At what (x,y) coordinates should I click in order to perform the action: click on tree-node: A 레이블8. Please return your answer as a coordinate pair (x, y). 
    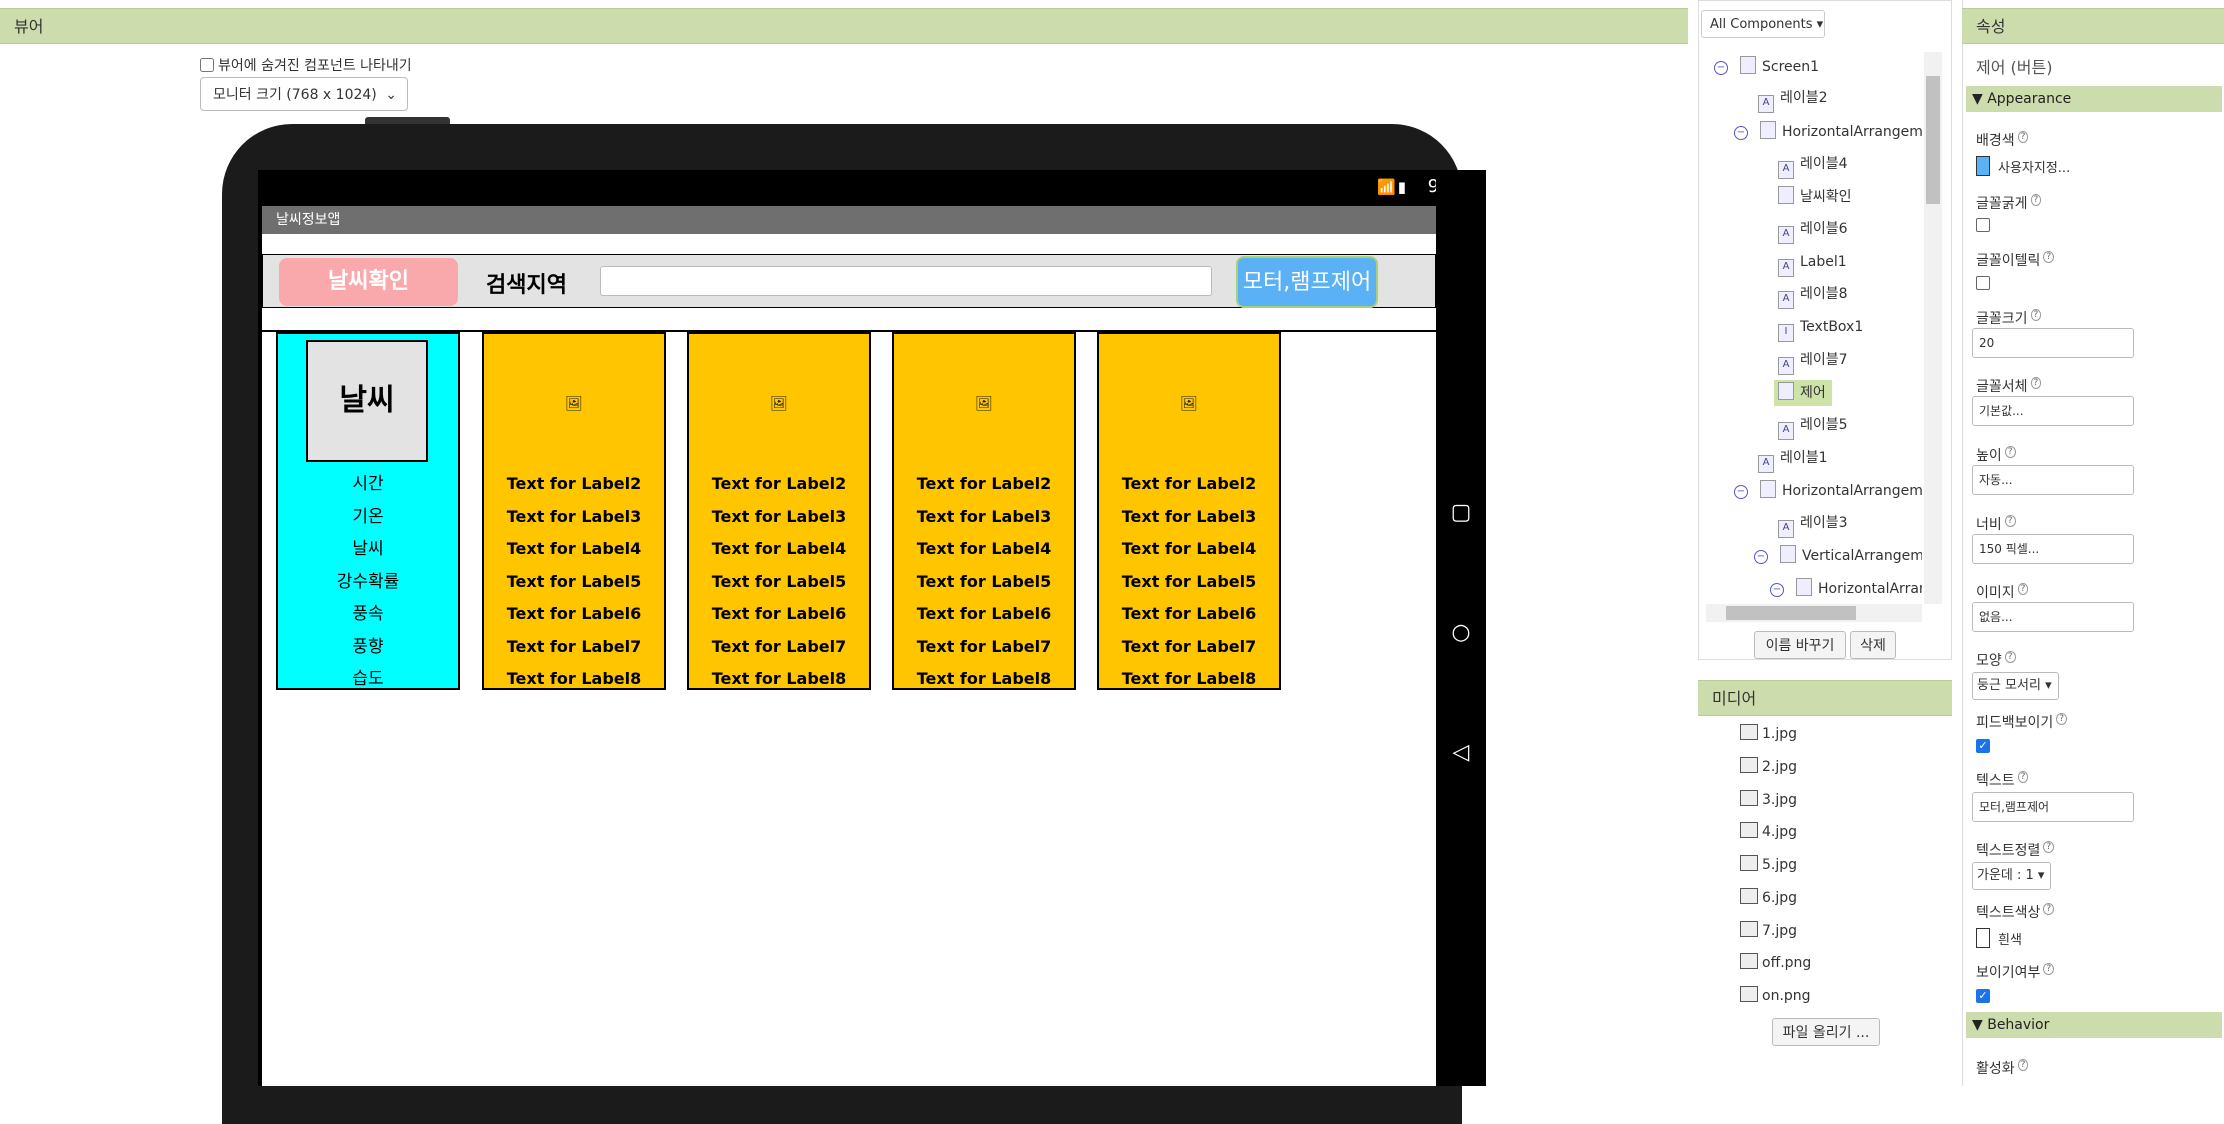
    Looking at the image, I should click on (1813, 296).